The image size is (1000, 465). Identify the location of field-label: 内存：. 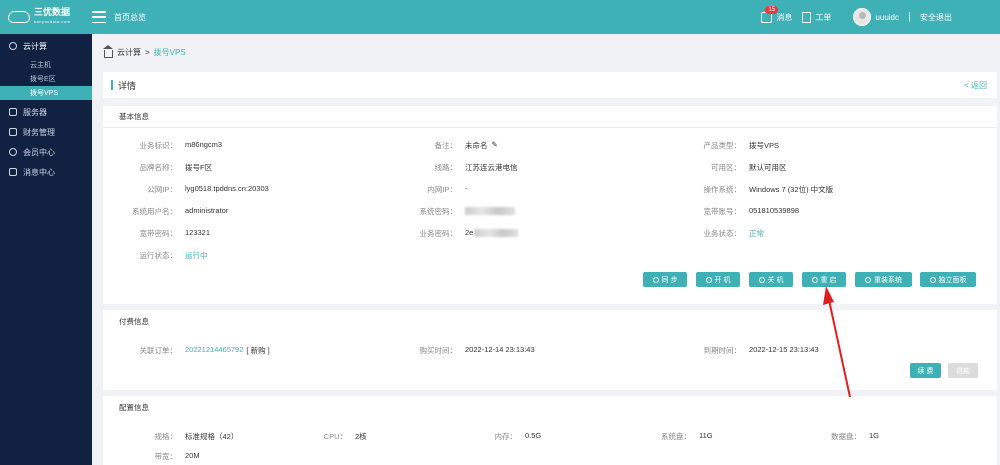
(506, 436).